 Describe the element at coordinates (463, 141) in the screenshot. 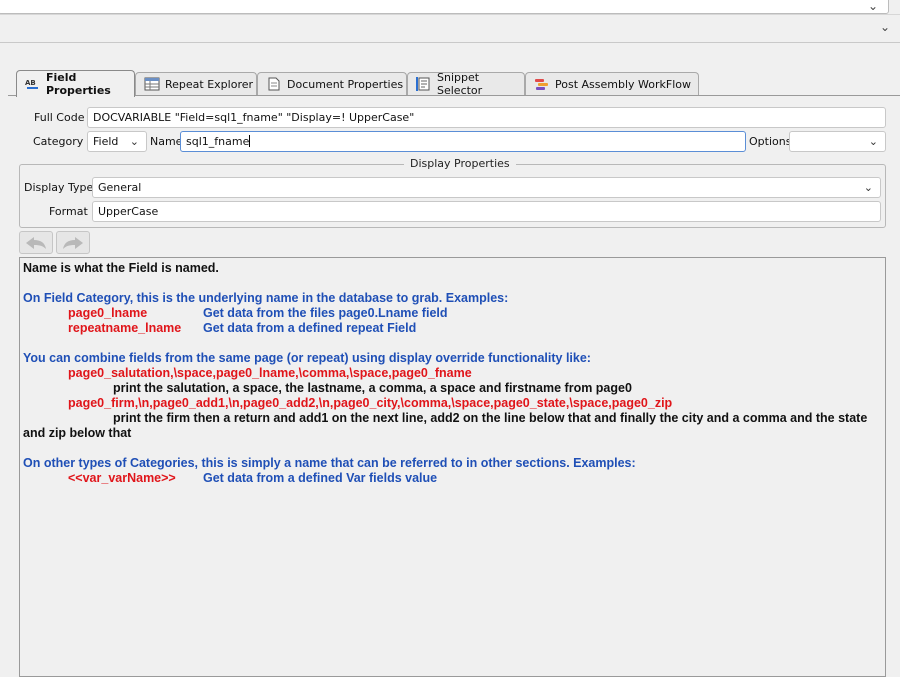

I see `name-field: sql1_fname` at that location.